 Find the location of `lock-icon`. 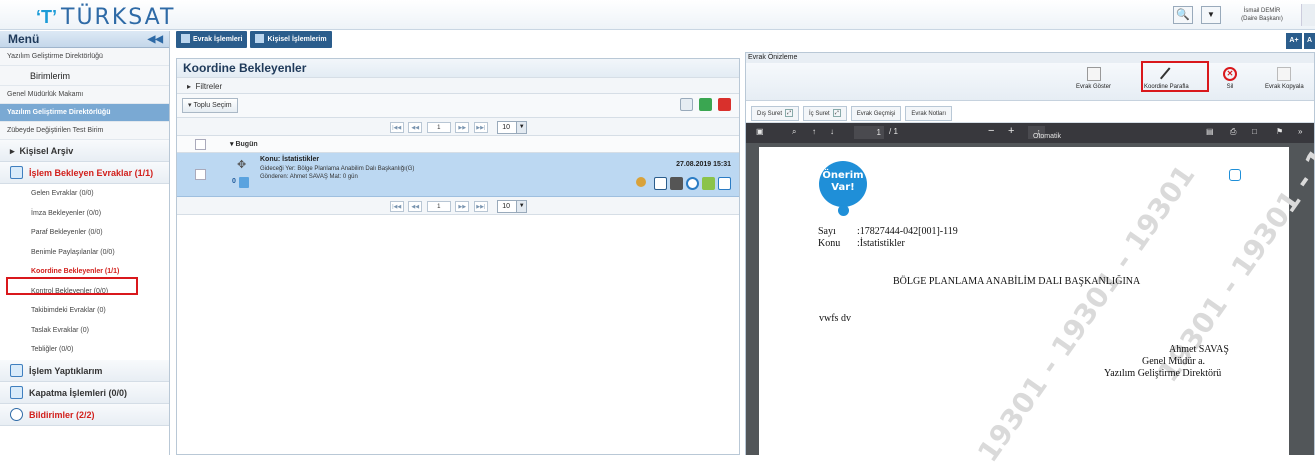

lock-icon is located at coordinates (641, 182).